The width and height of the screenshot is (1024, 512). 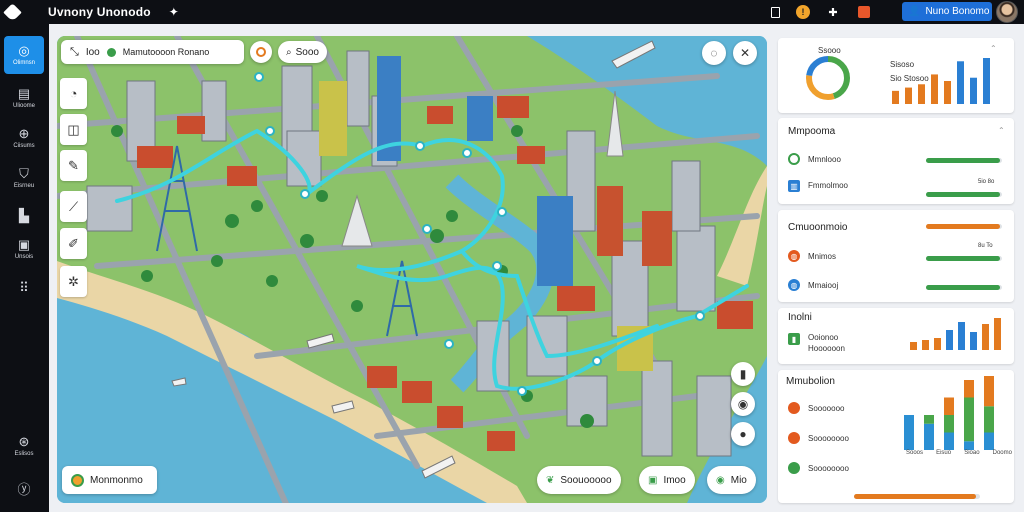 What do you see at coordinates (896, 161) in the screenshot?
I see `metrics-panel: Mmpooma ⌃ Mmnlooo ▥ Fmmolmoo 5io 8o` at bounding box center [896, 161].